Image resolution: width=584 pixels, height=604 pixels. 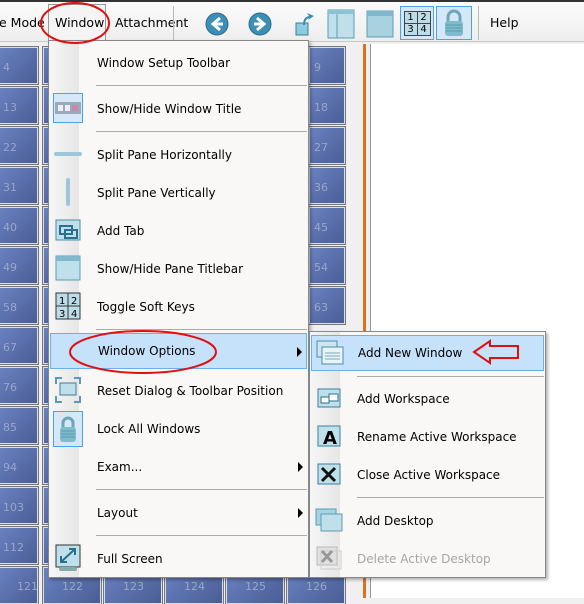 I want to click on annotation-arrow, so click(x=495, y=352).